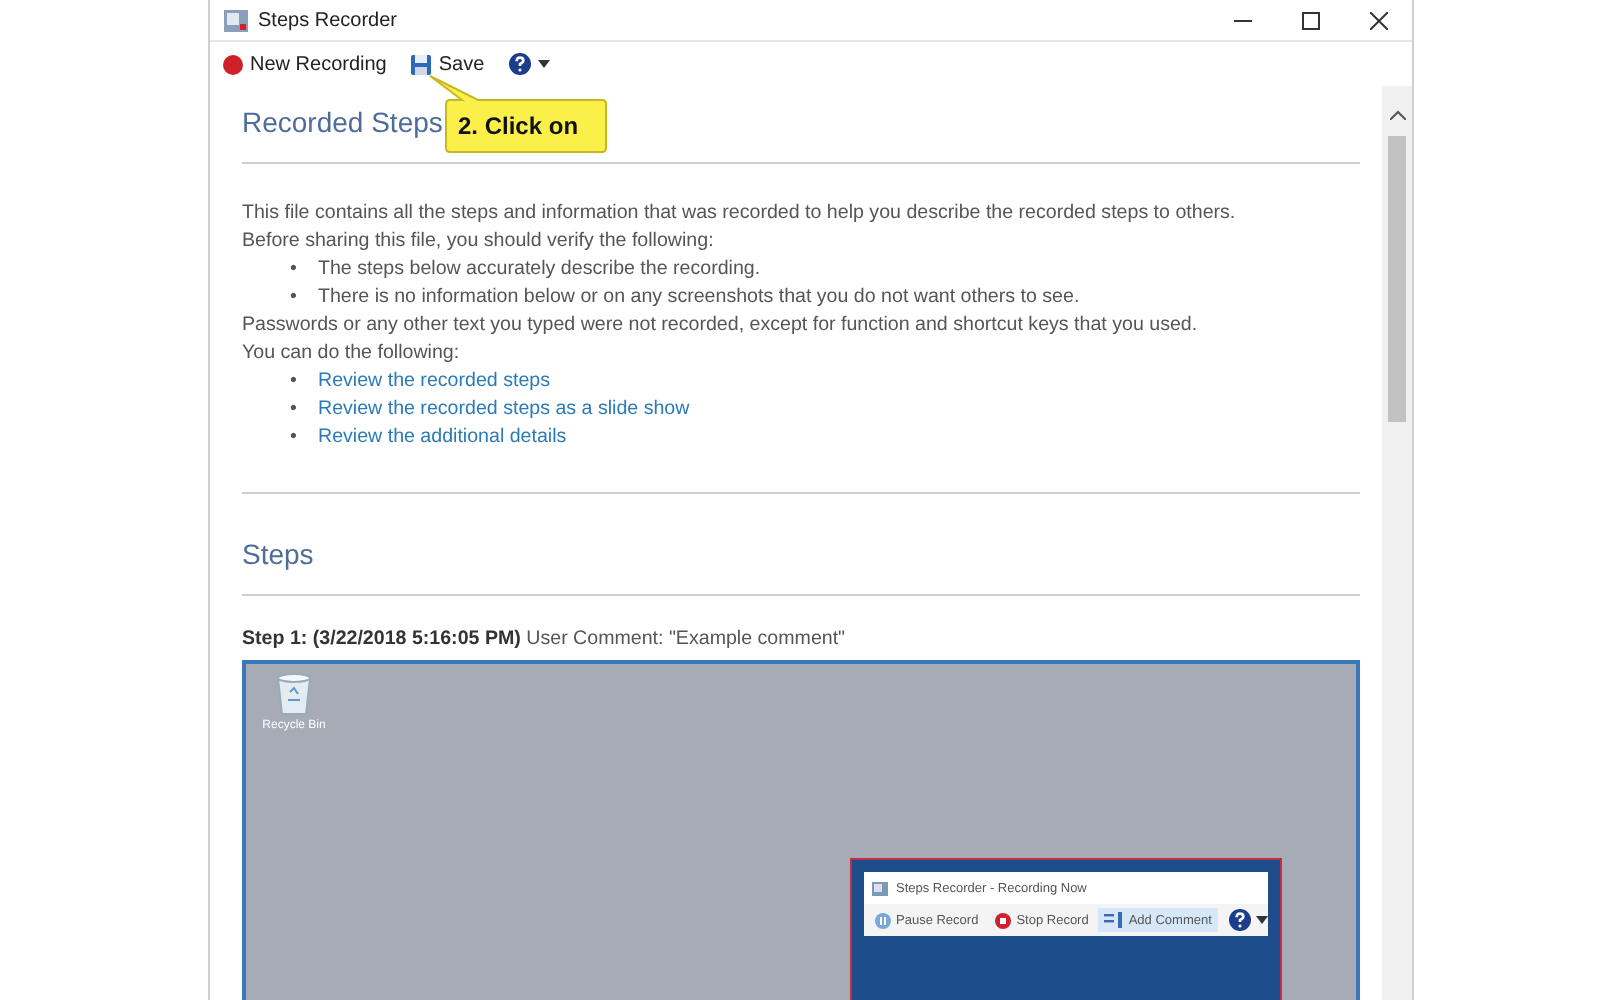 The width and height of the screenshot is (1600, 1000). I want to click on close-icon, so click(1378, 20).